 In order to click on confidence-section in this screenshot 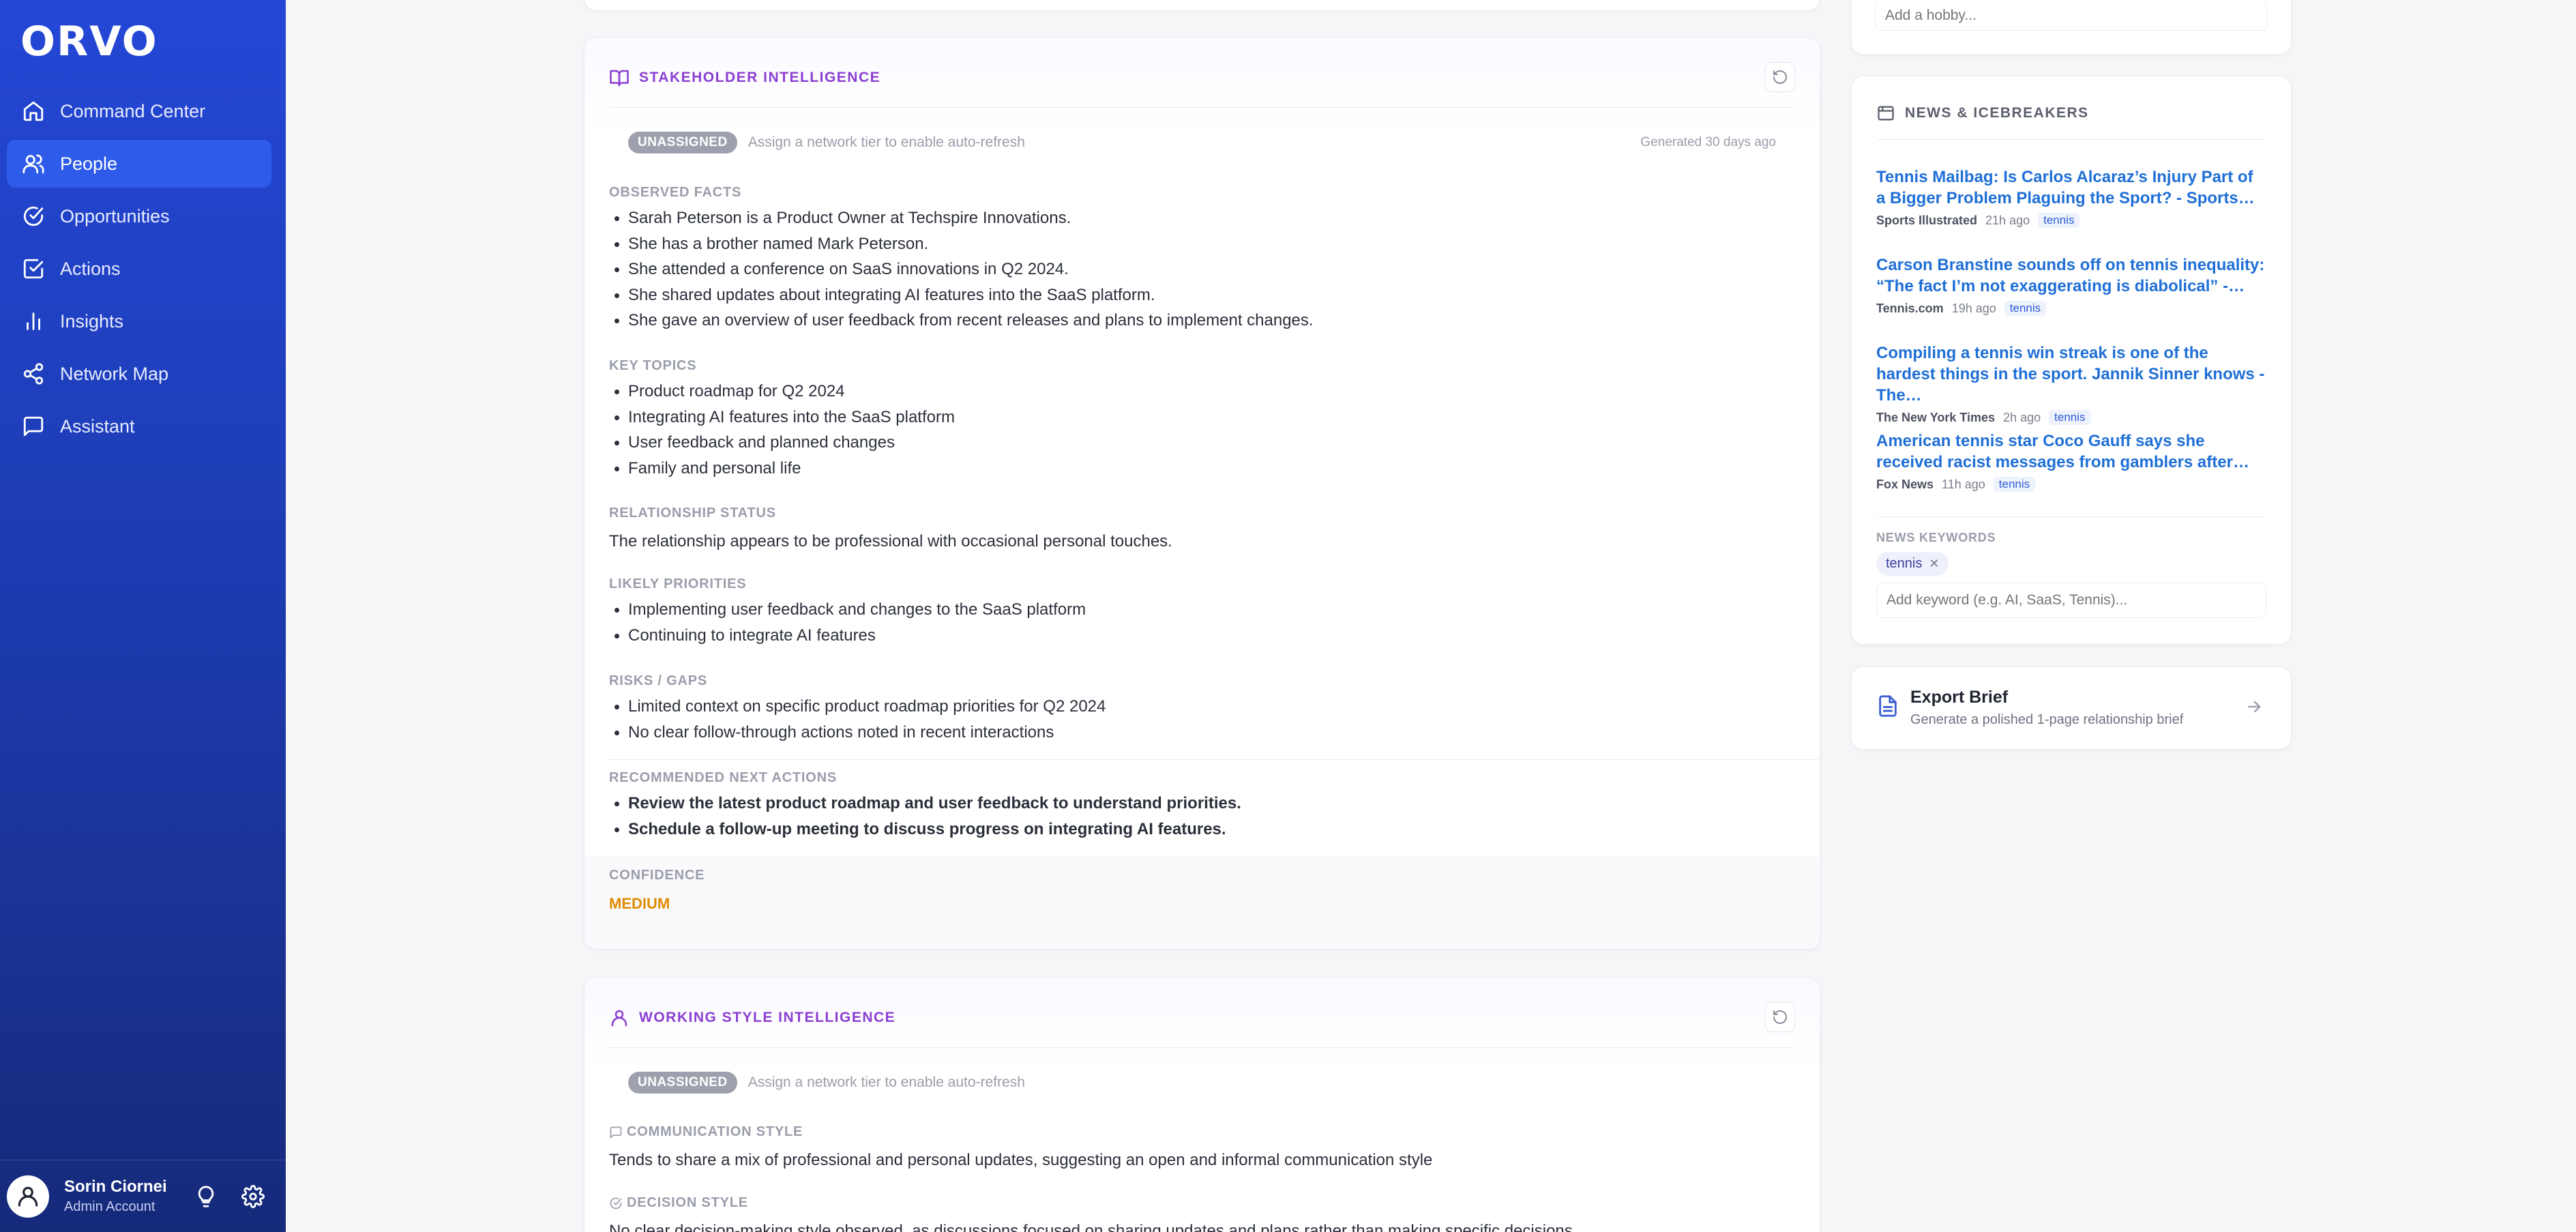, I will do `click(1202, 902)`.